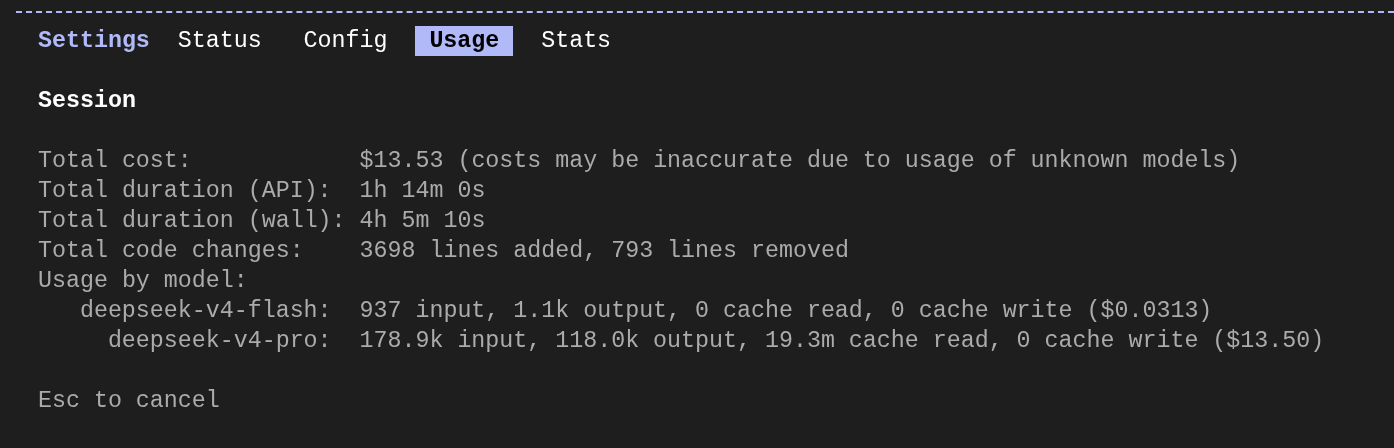  Describe the element at coordinates (422, 191) in the screenshot. I see `stat-value: 1h 14m 0s` at that location.